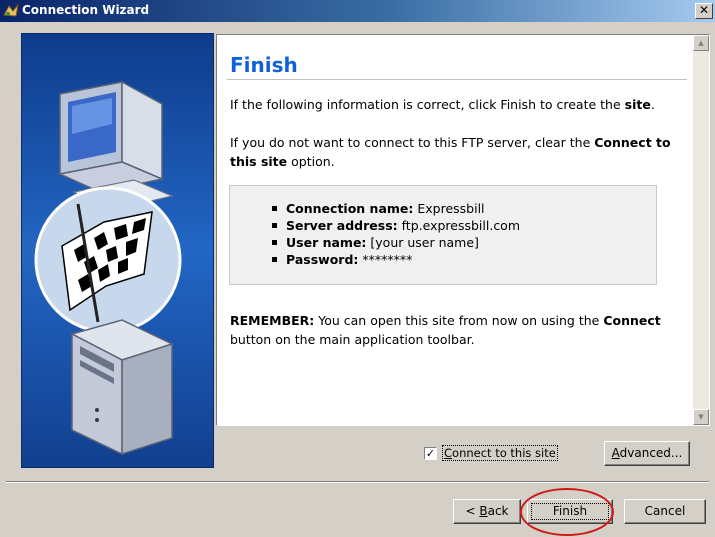 The image size is (715, 537). Describe the element at coordinates (264, 65) in the screenshot. I see `page-title: Finish` at that location.